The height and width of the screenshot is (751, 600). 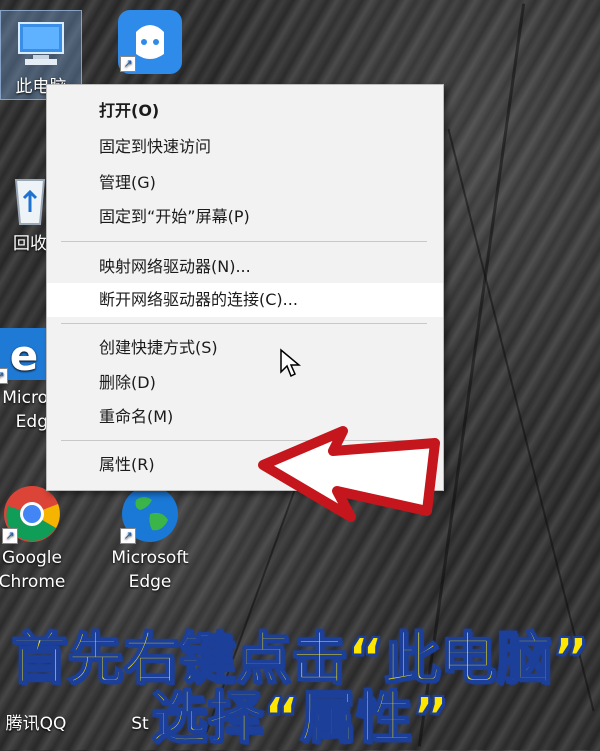 I want to click on desktop-icon-google-chrome: ↗ Google Chrome, so click(x=36, y=538).